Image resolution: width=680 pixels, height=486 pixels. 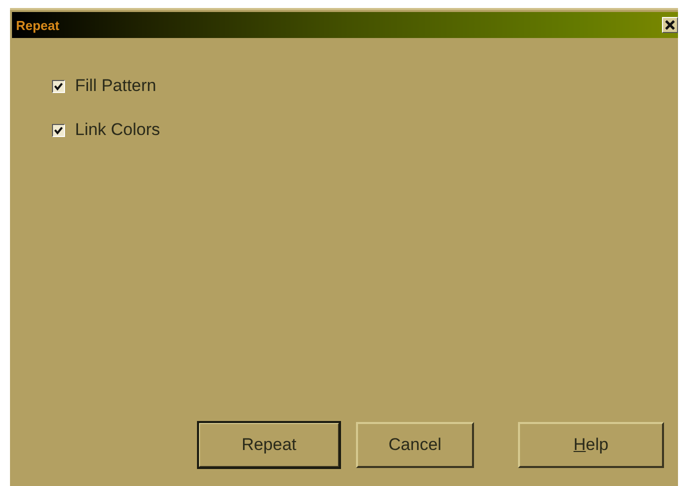 What do you see at coordinates (269, 445) in the screenshot?
I see `dialog-button: Repeat` at bounding box center [269, 445].